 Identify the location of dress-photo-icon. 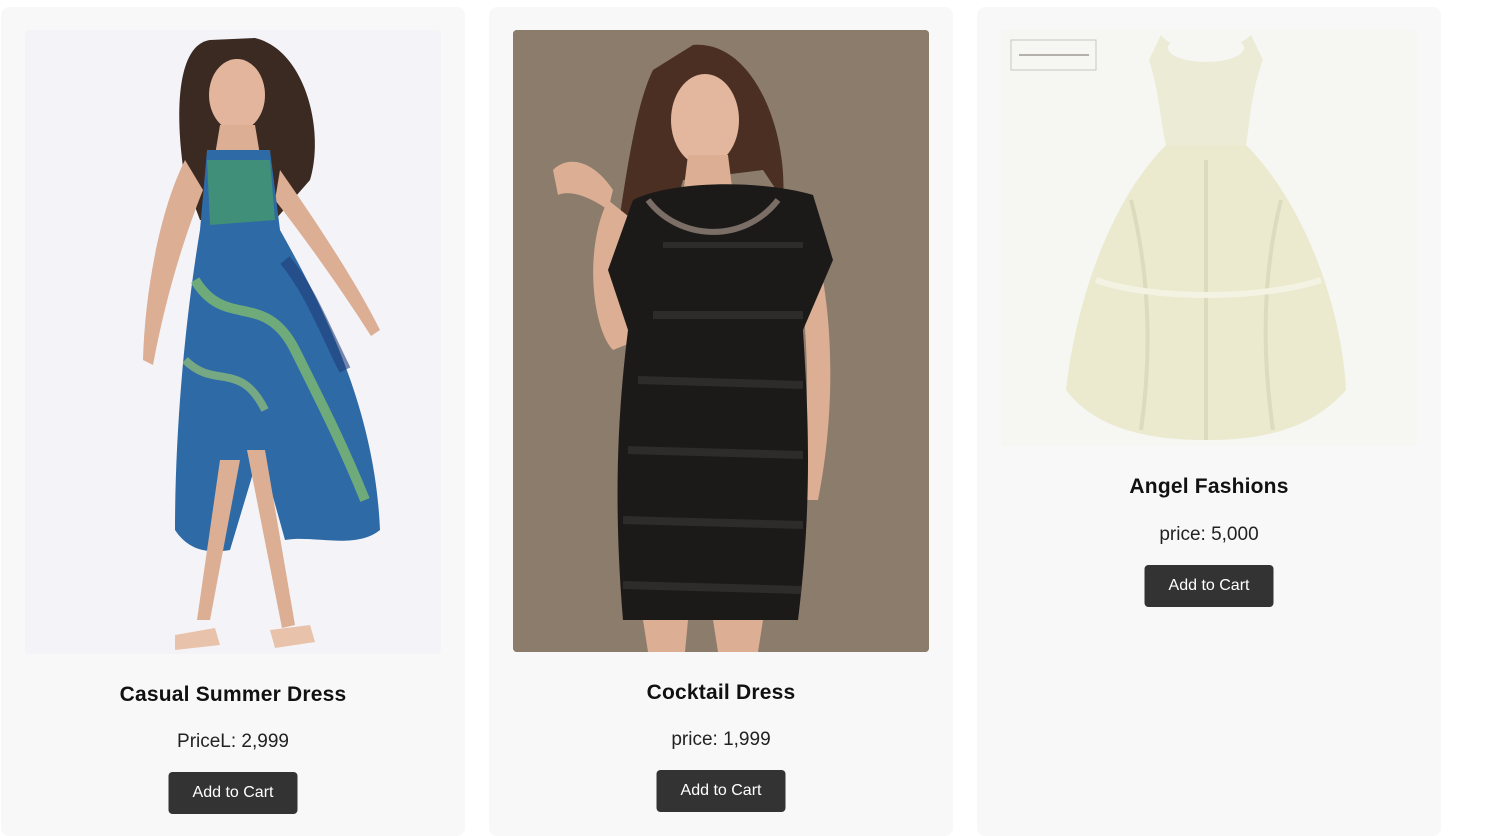
(1209, 238).